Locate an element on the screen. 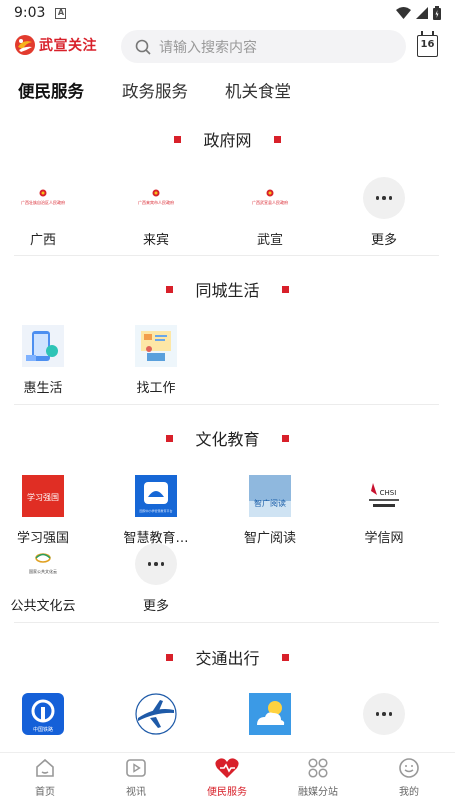 This screenshot has height=808, width=455. tab-government-services: 政务服务 is located at coordinates (155, 90).